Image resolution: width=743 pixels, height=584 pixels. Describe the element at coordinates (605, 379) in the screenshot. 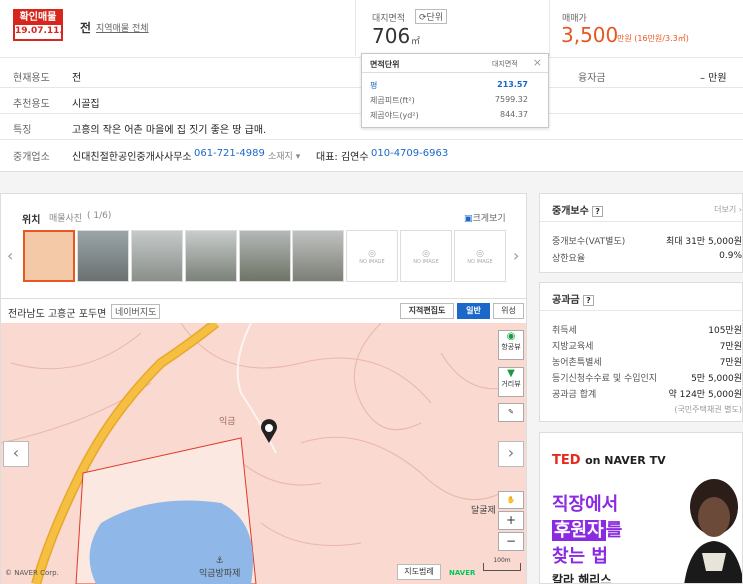

I see `tax-row-label: 등기신청수수료 및 수입인지` at that location.